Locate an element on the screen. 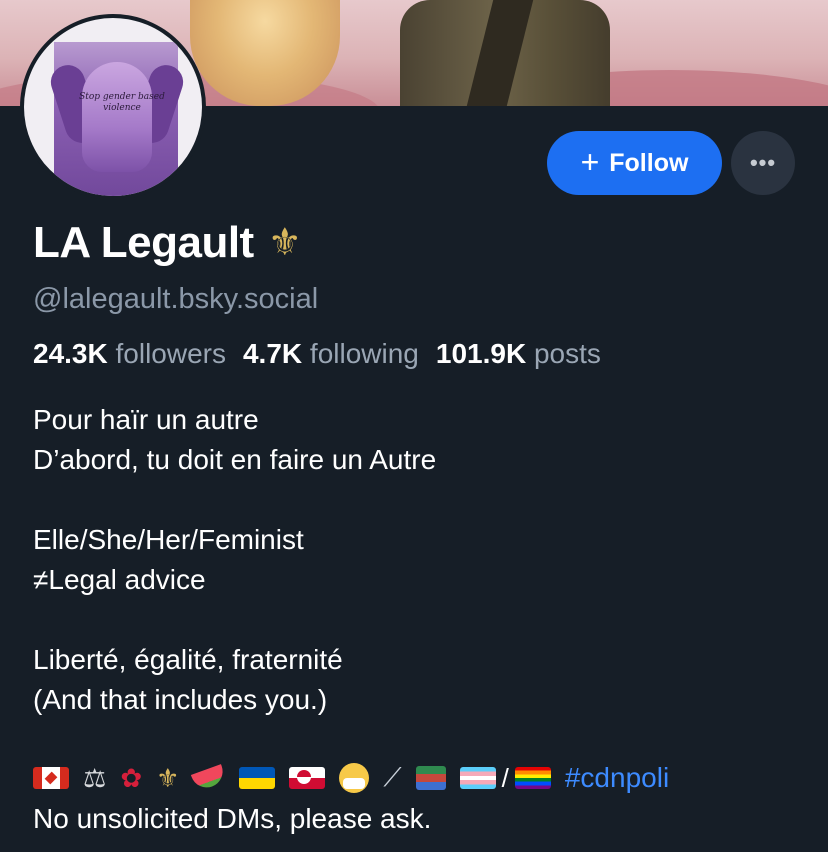 The height and width of the screenshot is (852, 828). mask-face-icon is located at coordinates (354, 778).